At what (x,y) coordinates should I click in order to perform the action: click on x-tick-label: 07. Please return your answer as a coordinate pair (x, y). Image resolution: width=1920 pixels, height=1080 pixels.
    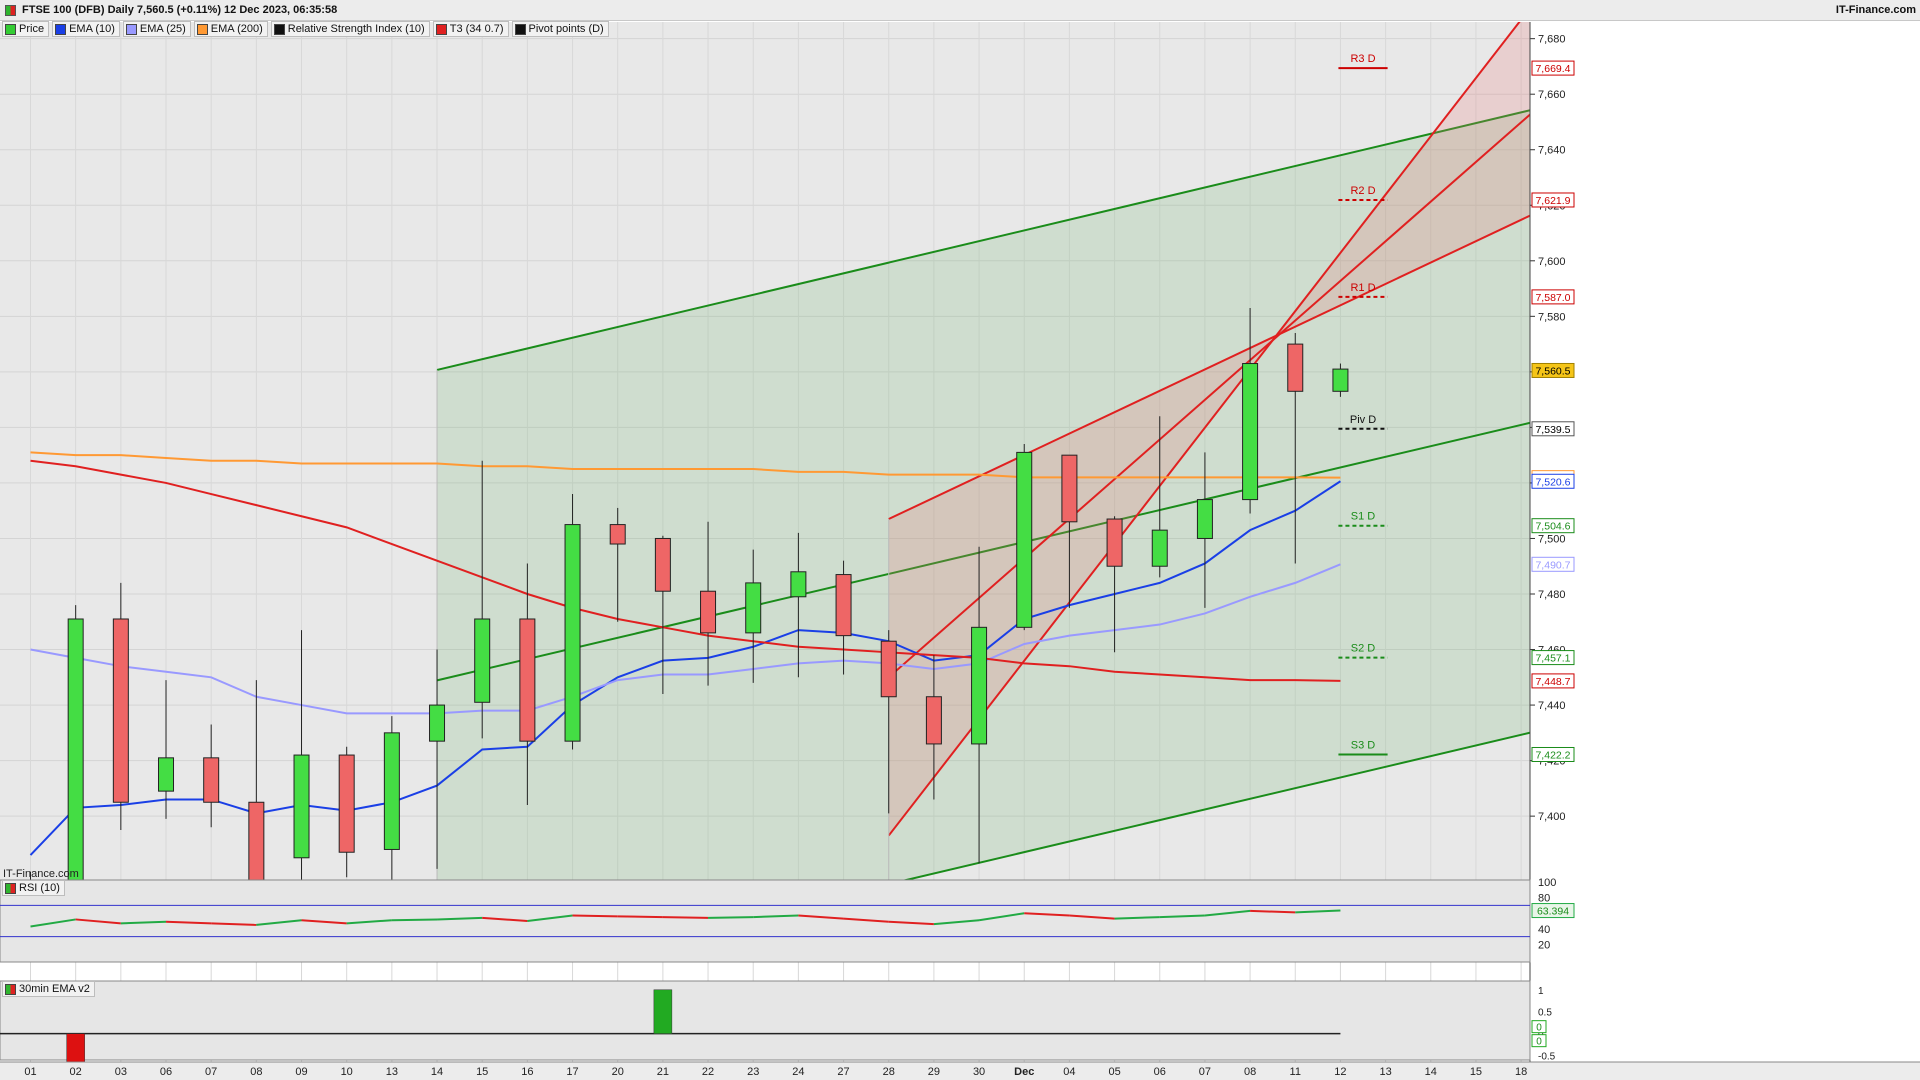
    Looking at the image, I should click on (1205, 1072).